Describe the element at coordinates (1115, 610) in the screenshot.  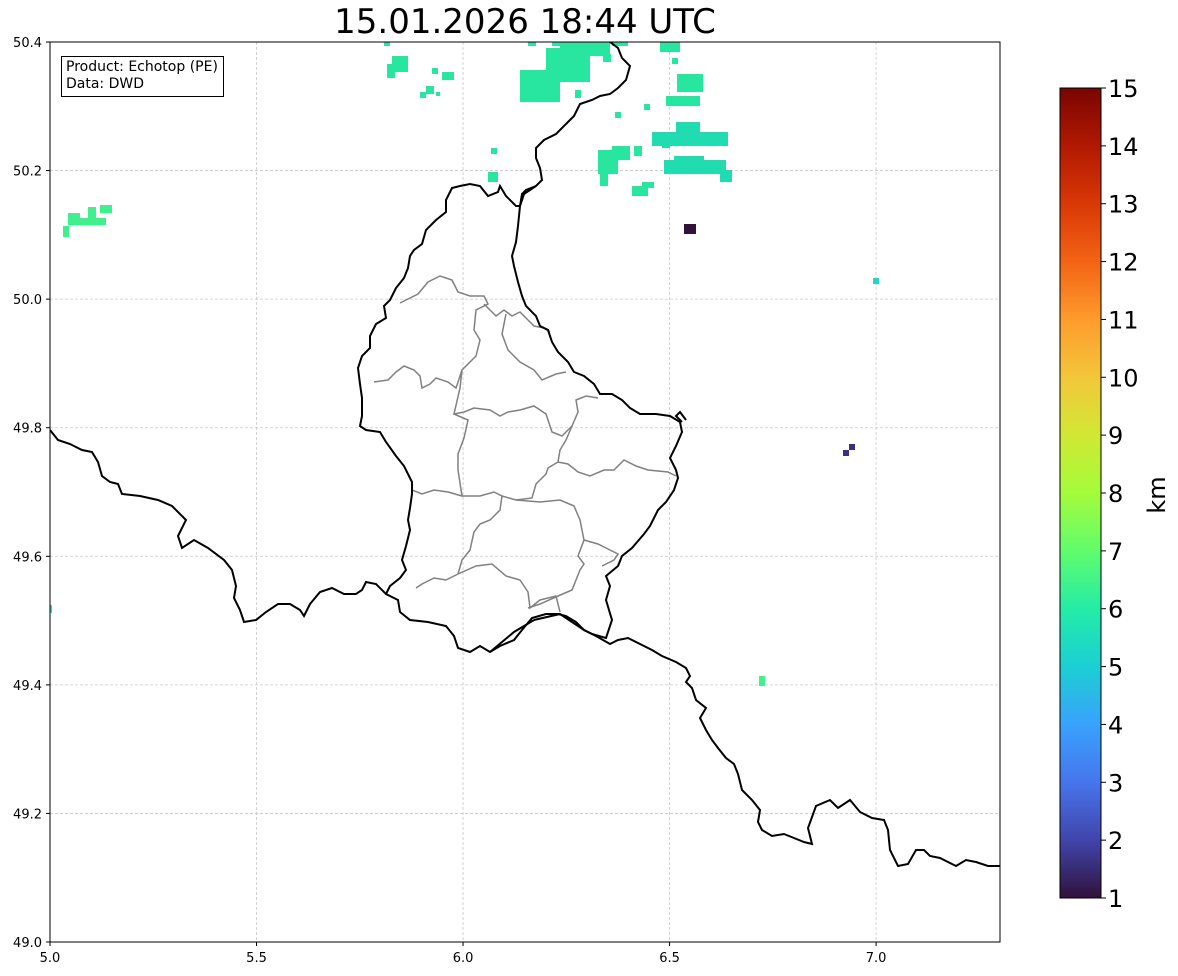
I see `colorbar-tick-label: 6` at that location.